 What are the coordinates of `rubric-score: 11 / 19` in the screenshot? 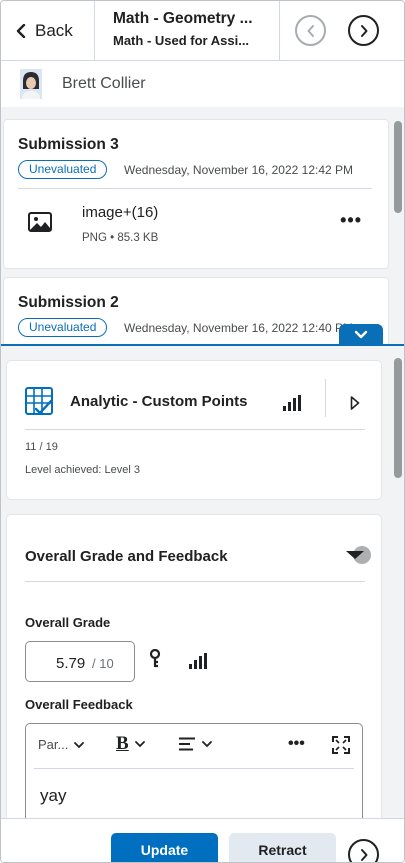 It's located at (41, 447).